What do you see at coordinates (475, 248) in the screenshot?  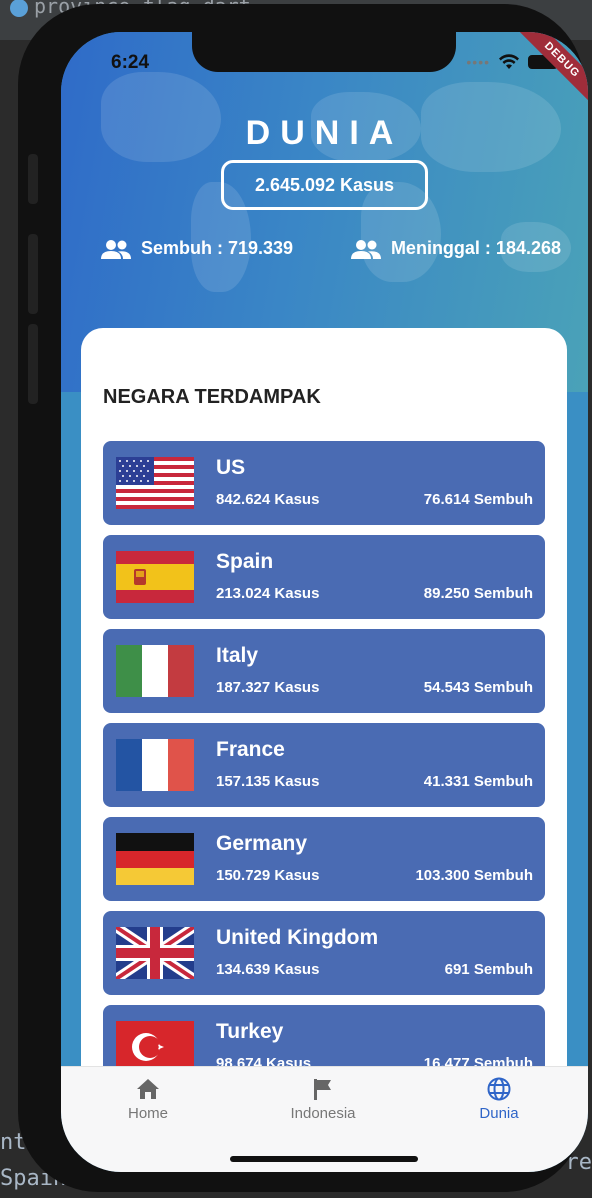 I see `deaths-label: Meninggal : 184.268` at bounding box center [475, 248].